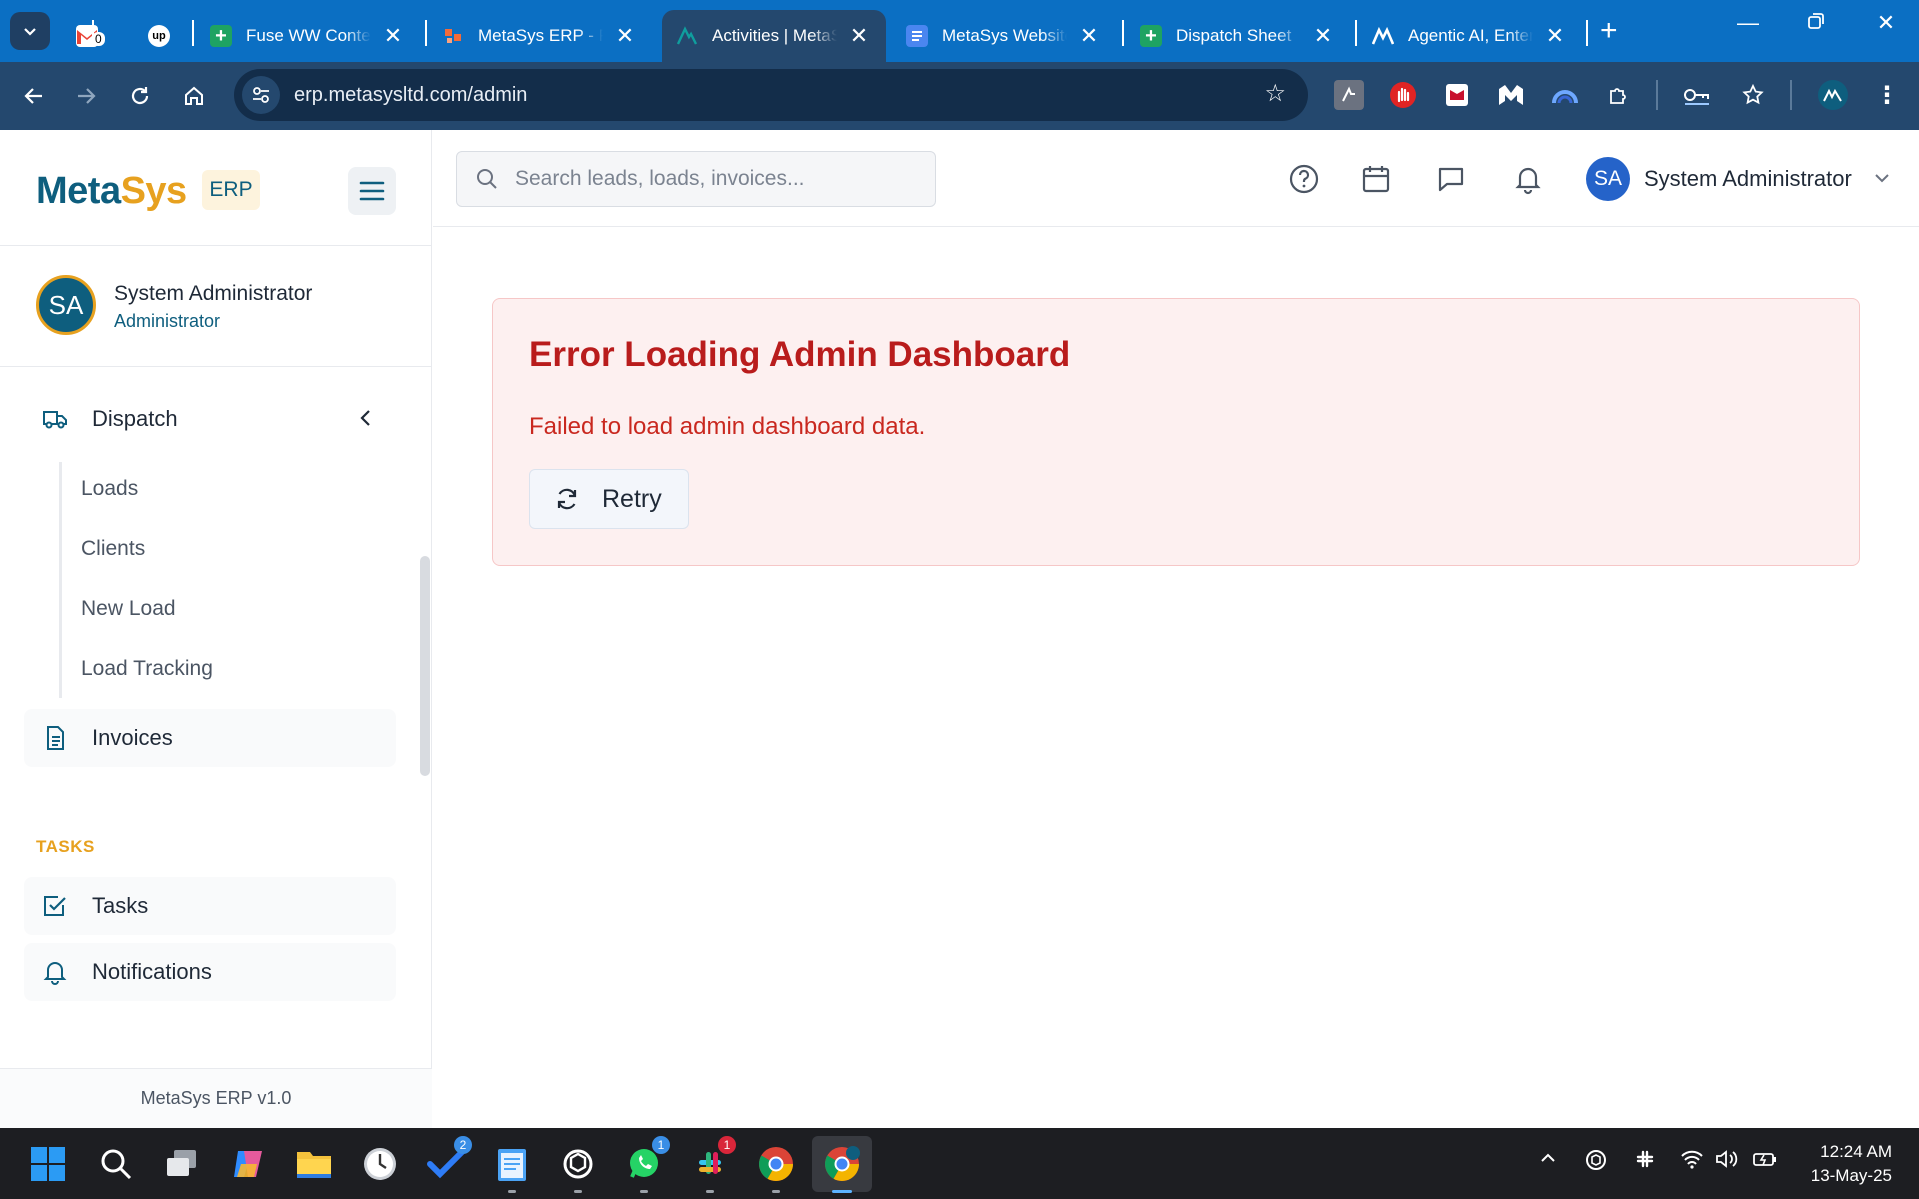  Describe the element at coordinates (715, 179) in the screenshot. I see `search-input` at that location.